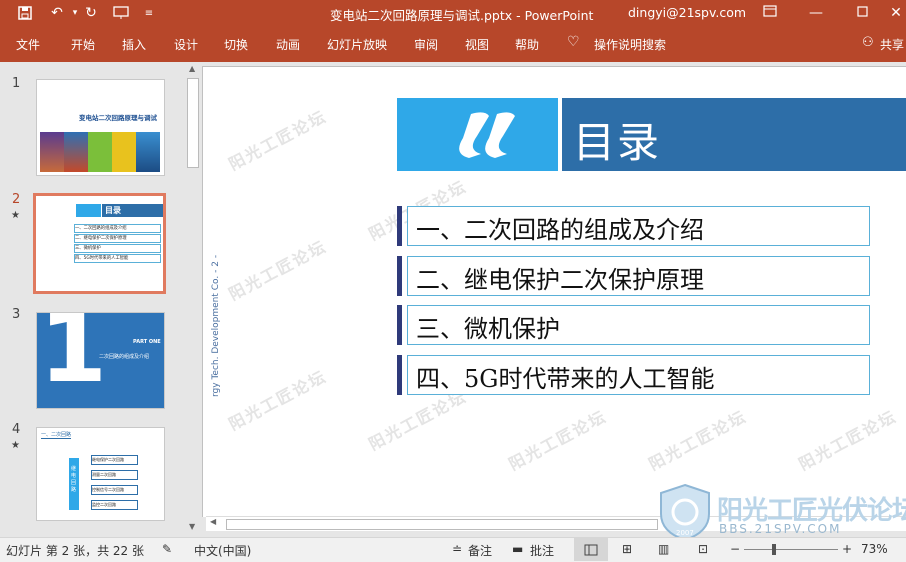 The image size is (906, 562). Describe the element at coordinates (186, 44) in the screenshot. I see `tab-design: 设计` at that location.